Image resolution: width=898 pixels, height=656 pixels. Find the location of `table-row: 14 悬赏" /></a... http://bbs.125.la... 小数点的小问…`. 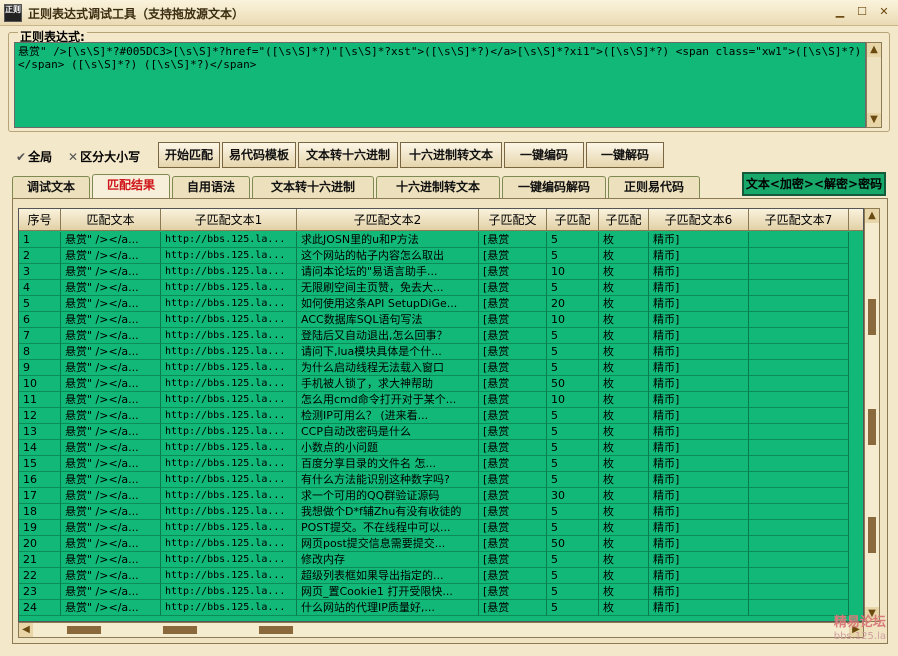

table-row: 14 悬赏" /></a... http://bbs.125.la... 小数点的小问… is located at coordinates (441, 448).